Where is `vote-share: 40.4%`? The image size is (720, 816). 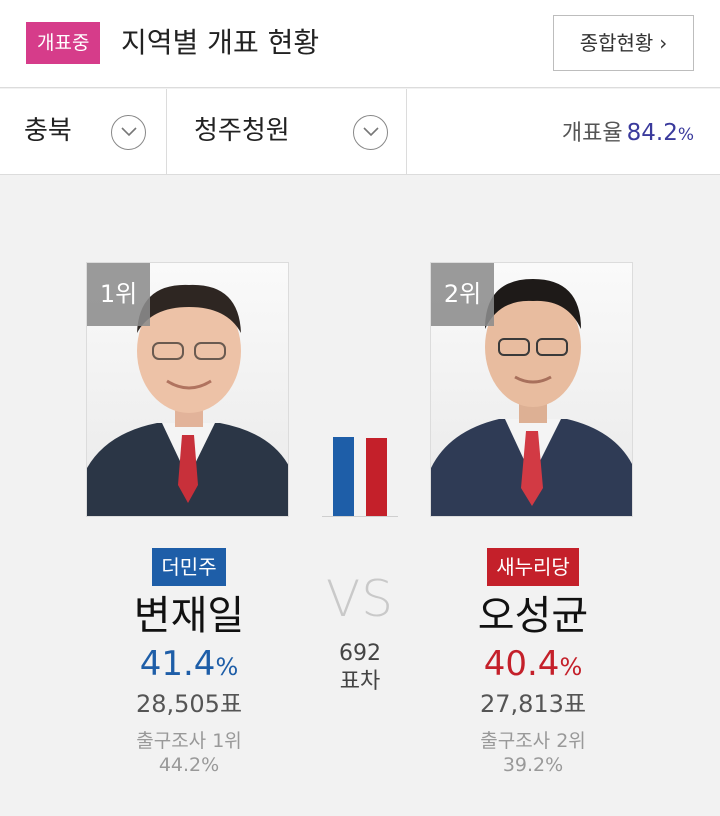 vote-share: 40.4% is located at coordinates (533, 665).